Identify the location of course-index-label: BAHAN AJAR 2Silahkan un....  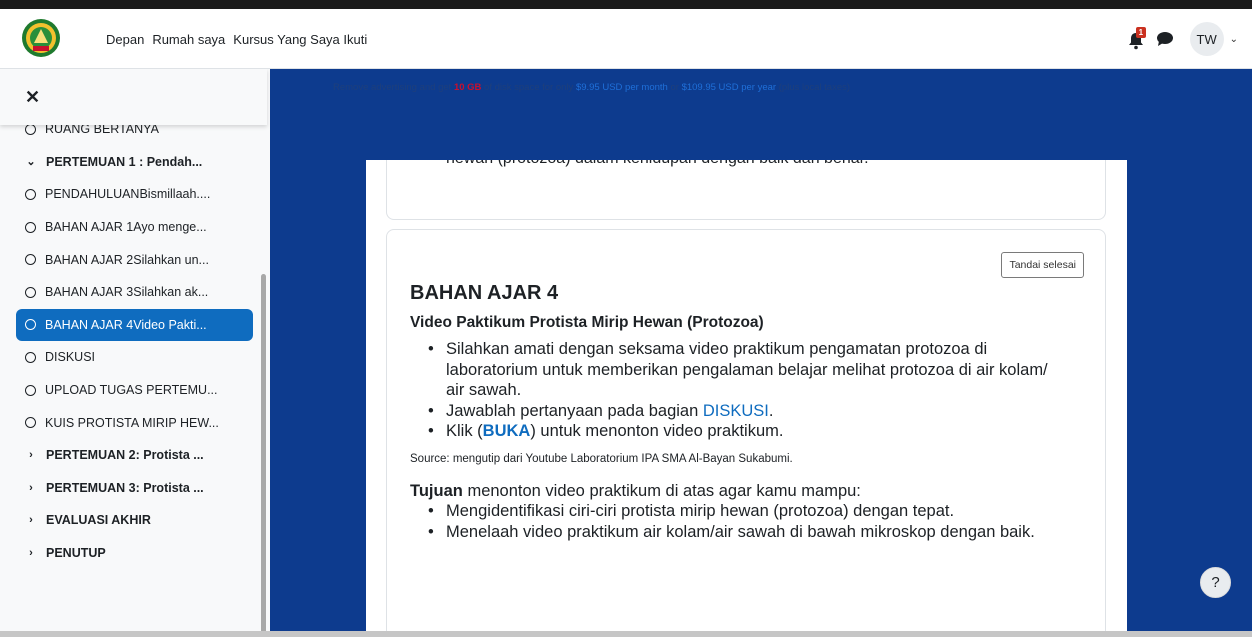
(127, 259).